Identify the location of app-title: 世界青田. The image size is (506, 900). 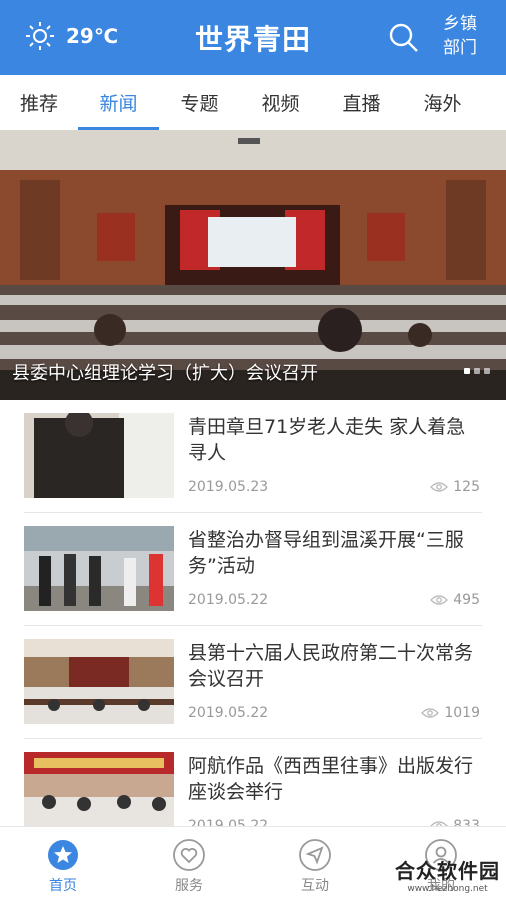
(252, 39).